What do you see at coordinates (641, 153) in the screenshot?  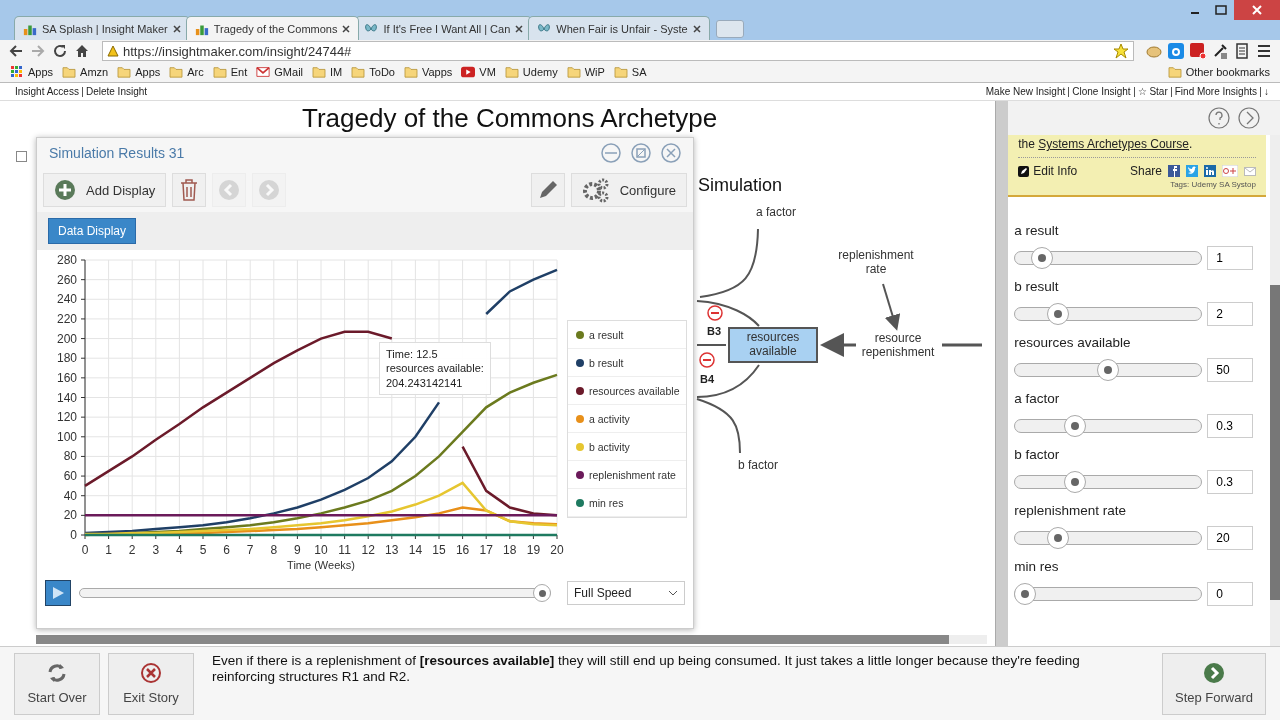 I see `restore-icon` at bounding box center [641, 153].